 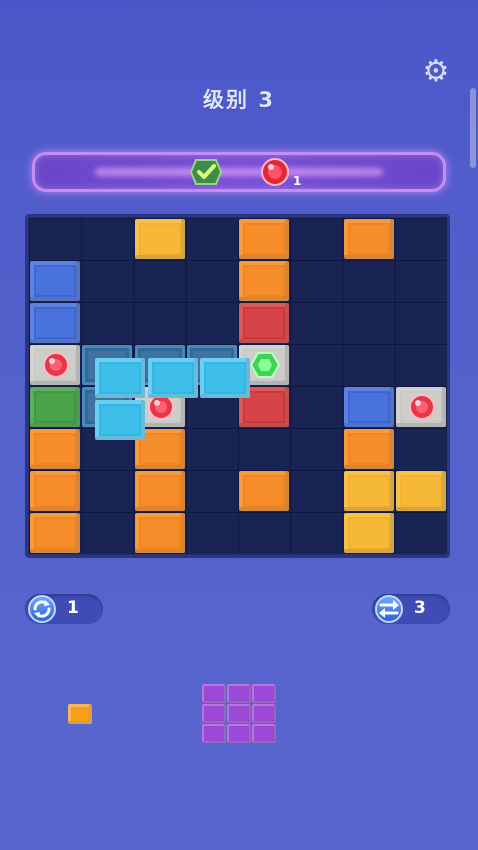 I want to click on red-gem-goal-icon, so click(x=275, y=172).